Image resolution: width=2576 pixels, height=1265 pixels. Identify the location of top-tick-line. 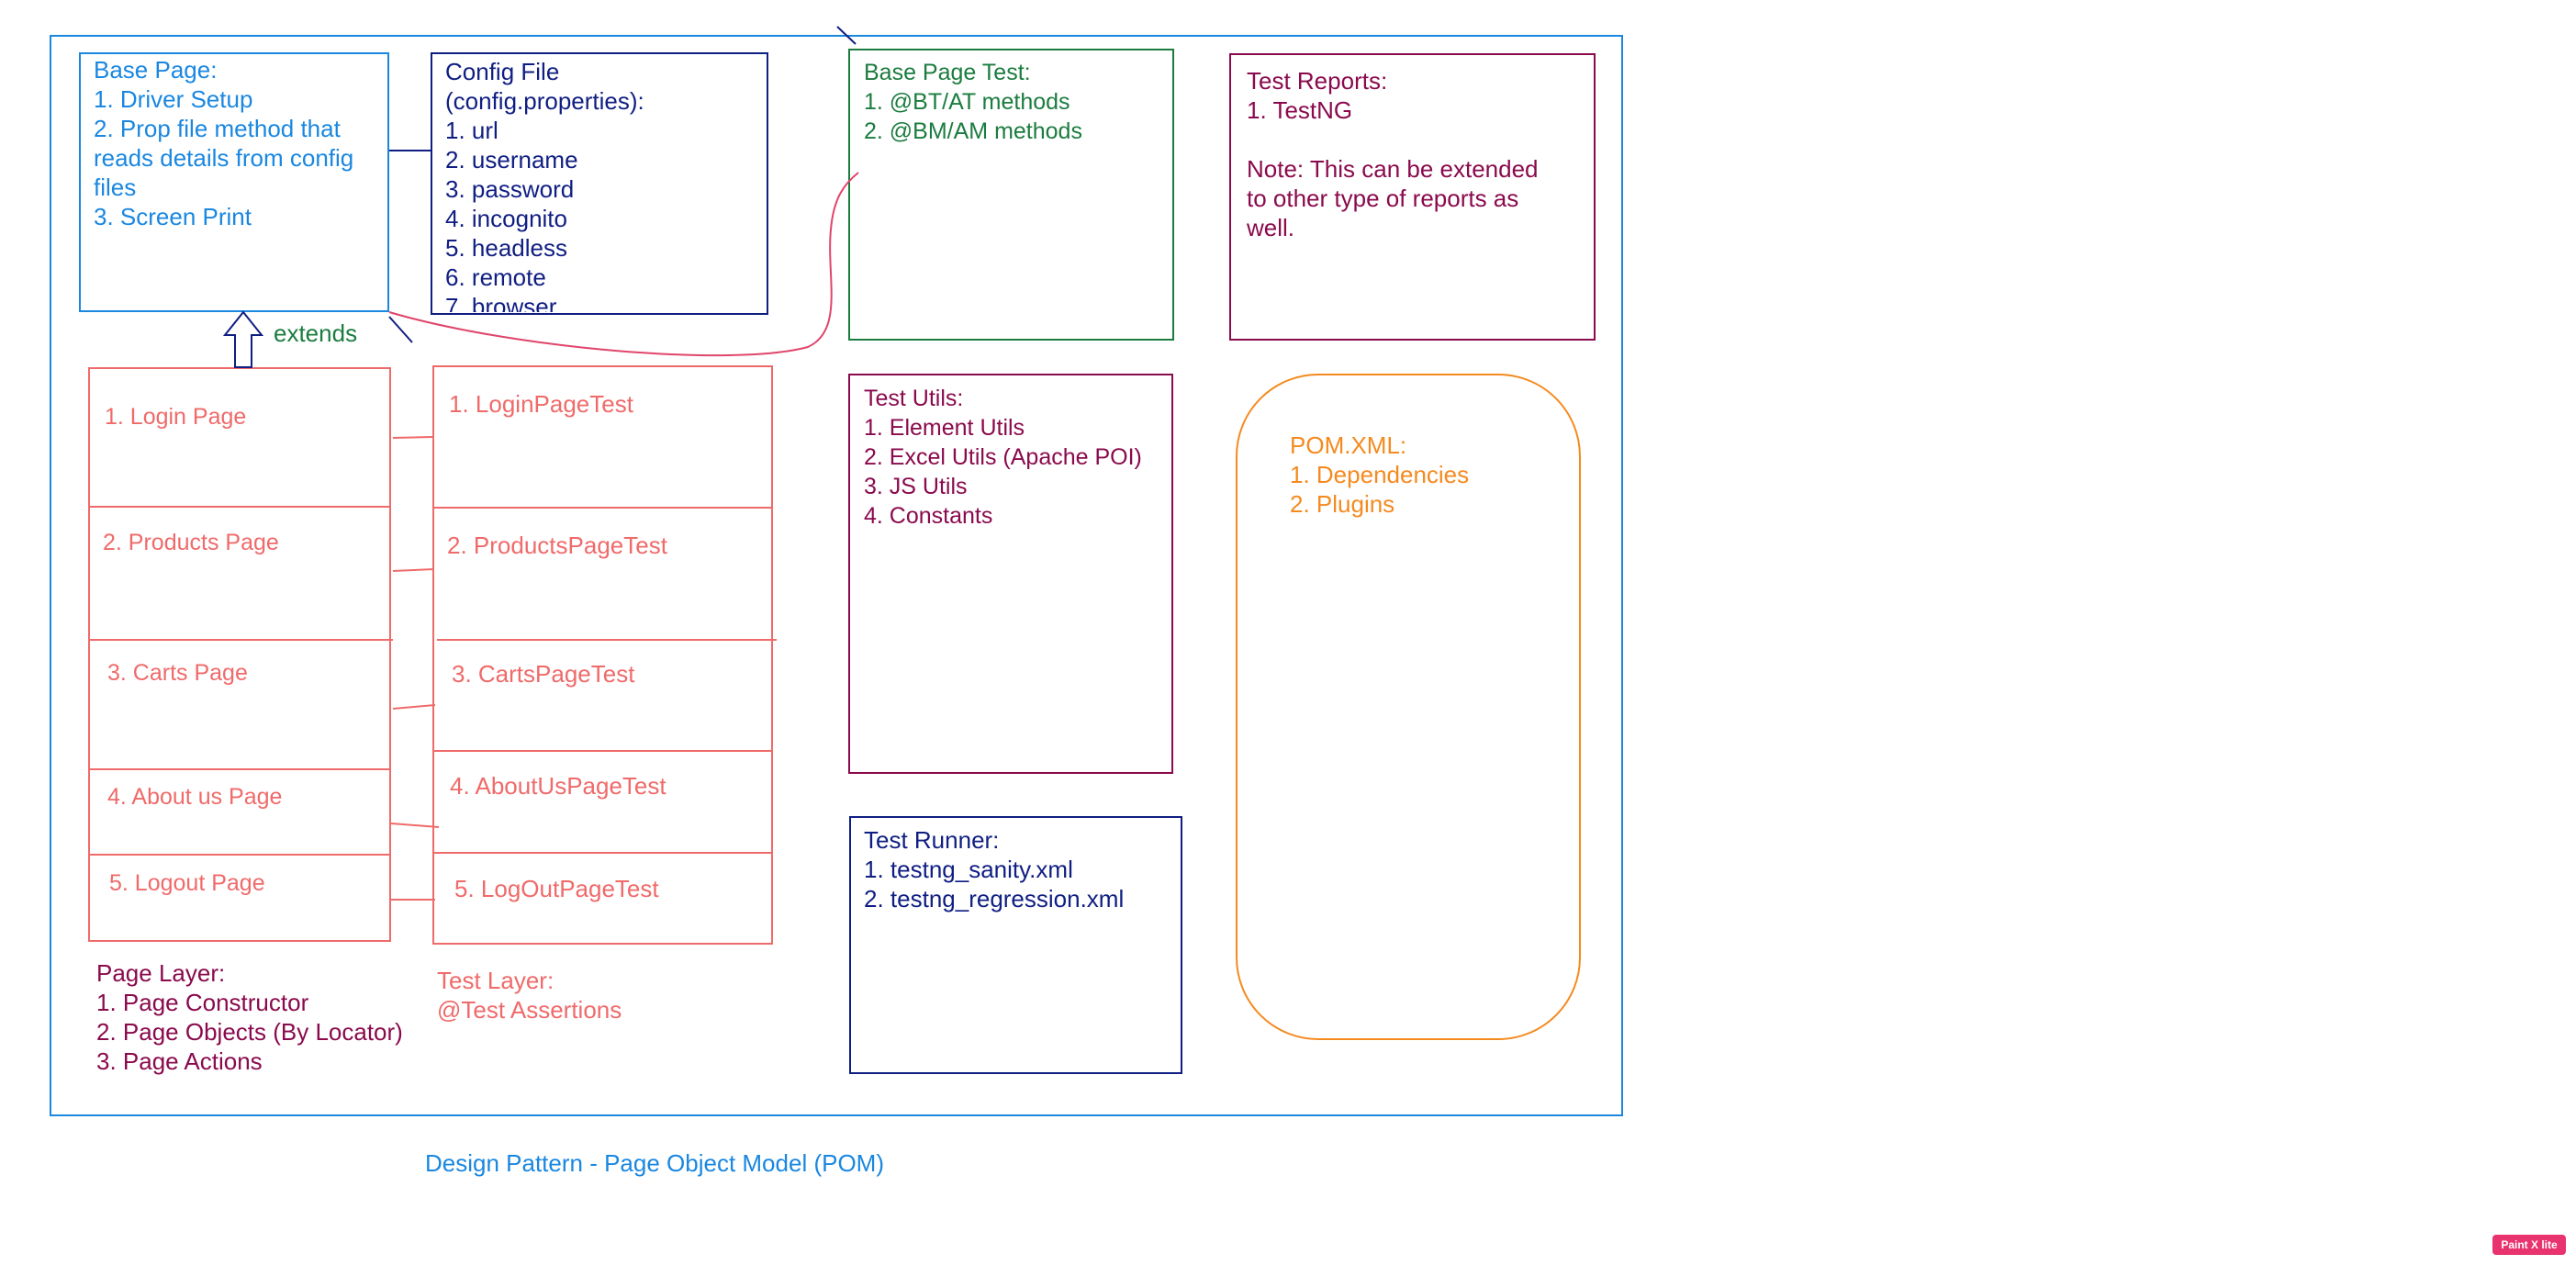
(846, 35).